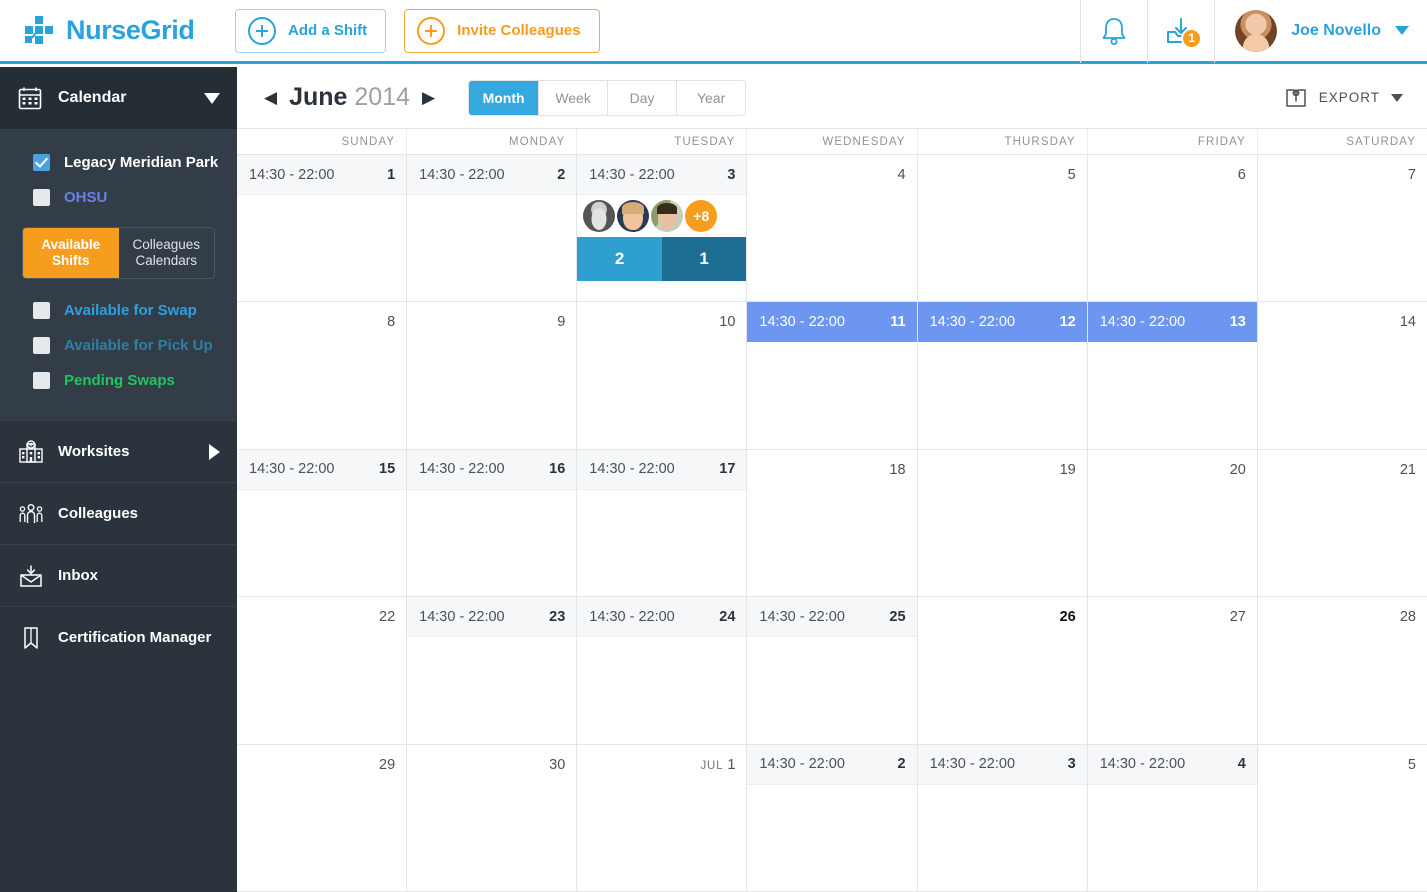  I want to click on calendar-day-cell: 14:30 - 22:00 17, so click(661, 523).